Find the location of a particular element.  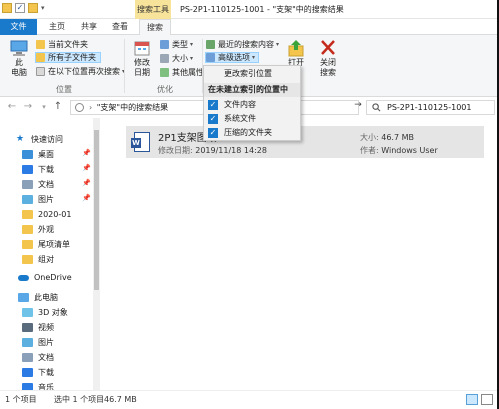

status-item-count: 1 个项目 is located at coordinates (21, 399).